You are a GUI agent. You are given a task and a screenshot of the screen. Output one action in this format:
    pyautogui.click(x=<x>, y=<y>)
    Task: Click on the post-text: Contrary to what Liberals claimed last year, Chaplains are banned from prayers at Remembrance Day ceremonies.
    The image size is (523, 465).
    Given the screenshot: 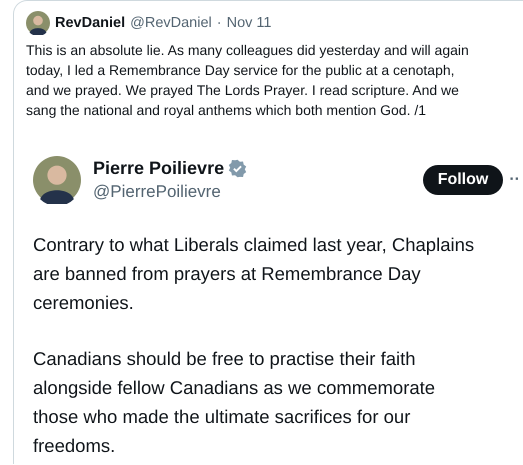 What is the action you would take?
    pyautogui.click(x=254, y=274)
    